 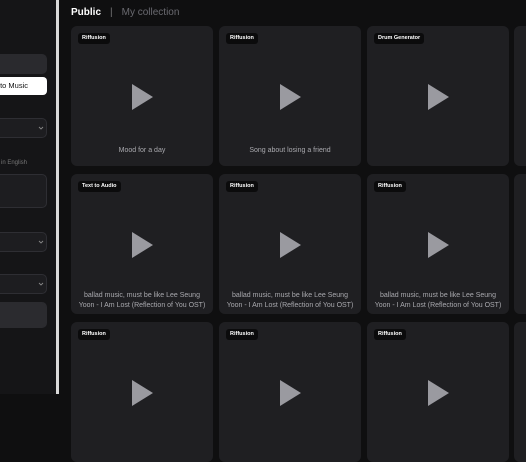 What do you see at coordinates (23, 86) in the screenshot?
I see `mode-button: to Music` at bounding box center [23, 86].